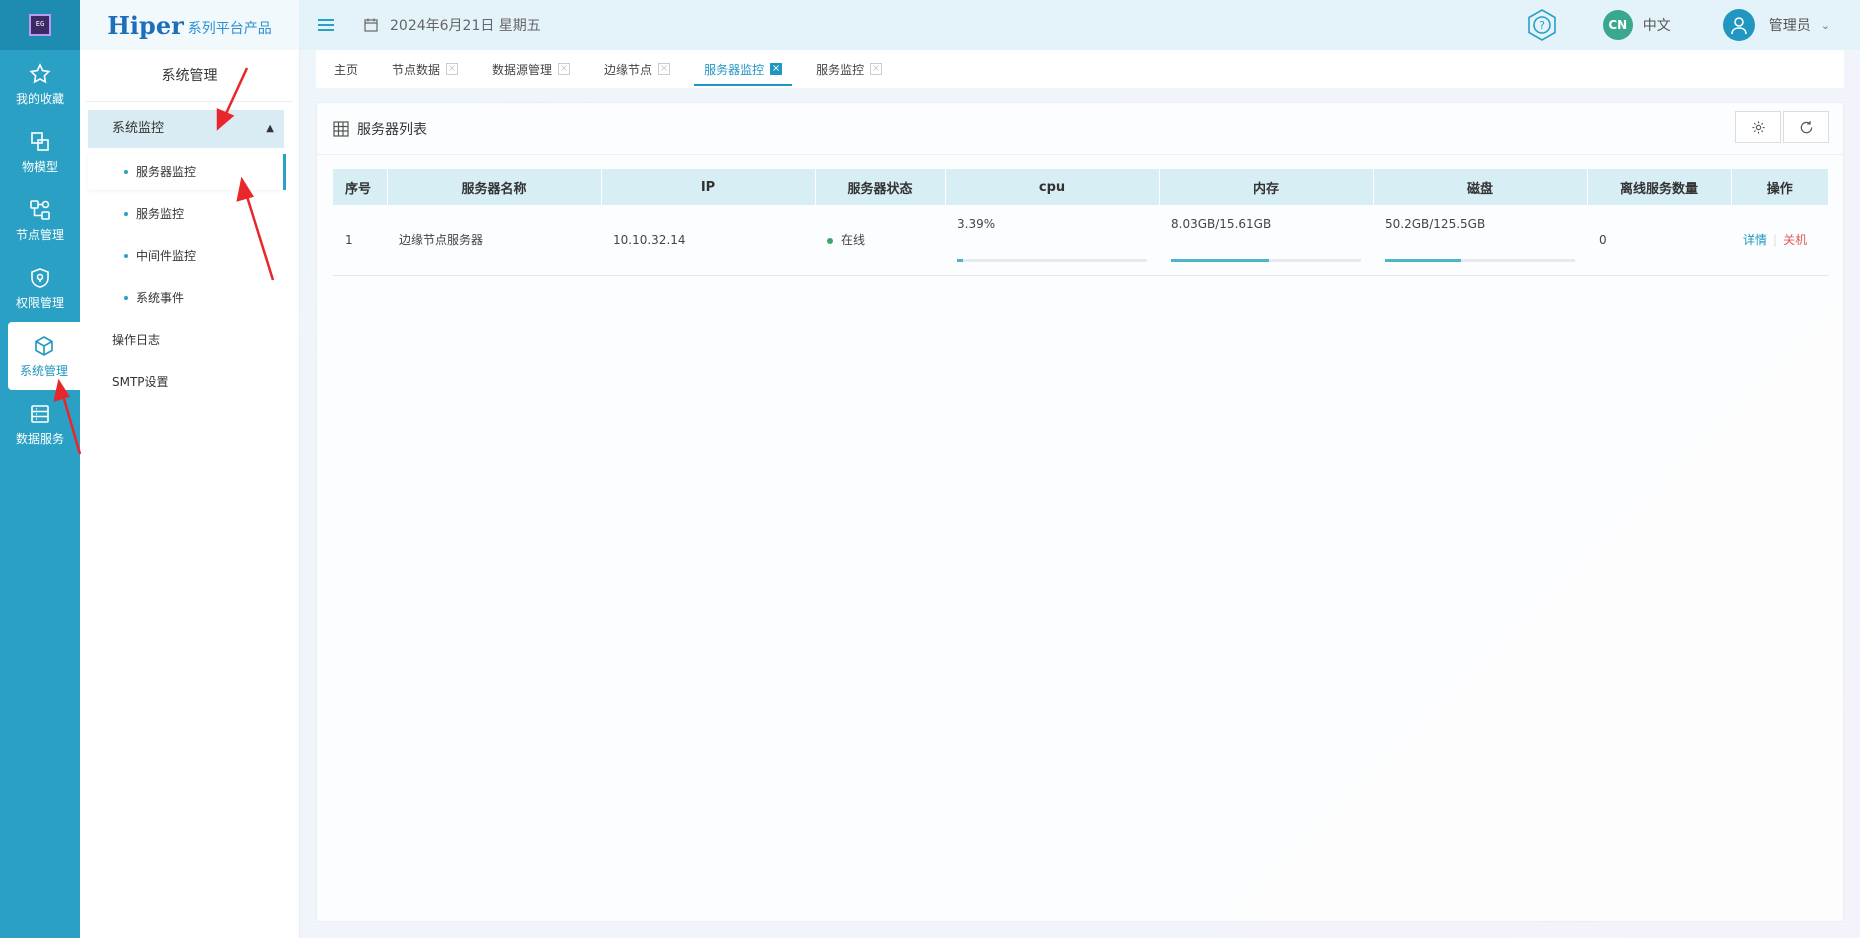  Describe the element at coordinates (1220, 260) in the screenshot. I see `memory-progress-fill` at that location.